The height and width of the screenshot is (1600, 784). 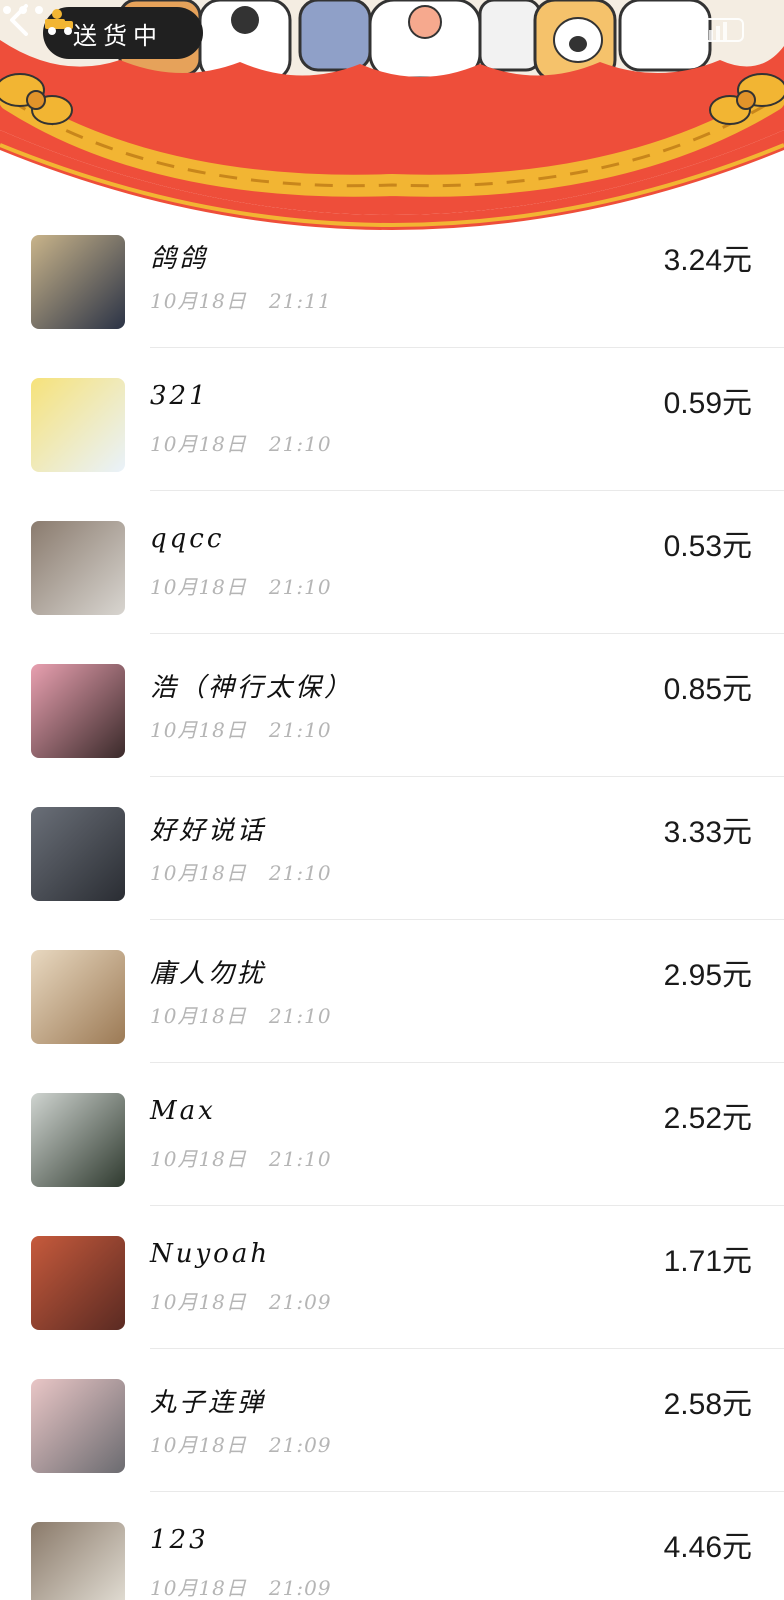 I want to click on delivery-truck-icon, so click(x=59, y=22).